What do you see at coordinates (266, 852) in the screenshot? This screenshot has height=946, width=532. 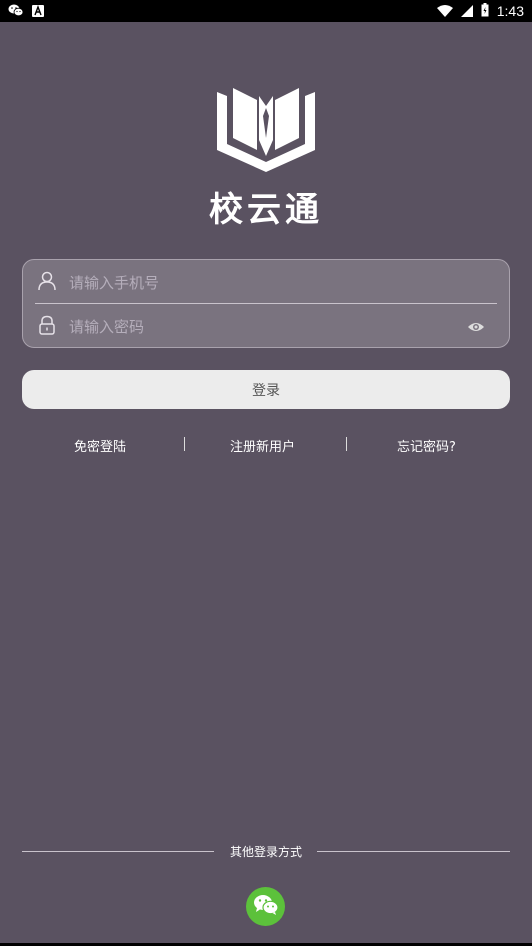 I see `other-login-divider: 其他登录方式` at bounding box center [266, 852].